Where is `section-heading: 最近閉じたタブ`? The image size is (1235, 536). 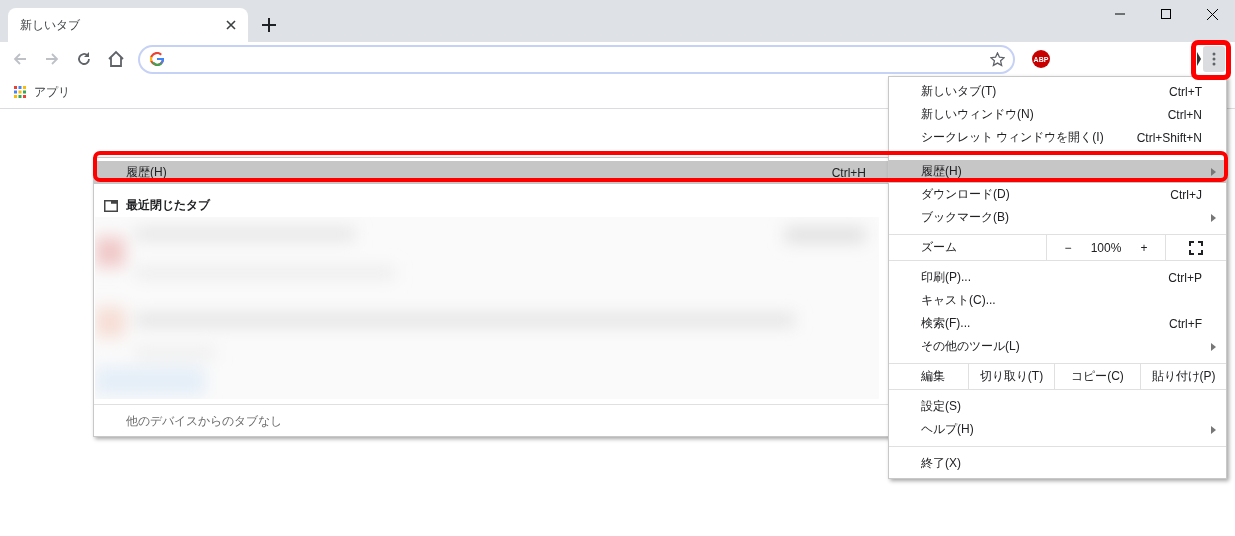 section-heading: 最近閉じたタブ is located at coordinates (168, 205).